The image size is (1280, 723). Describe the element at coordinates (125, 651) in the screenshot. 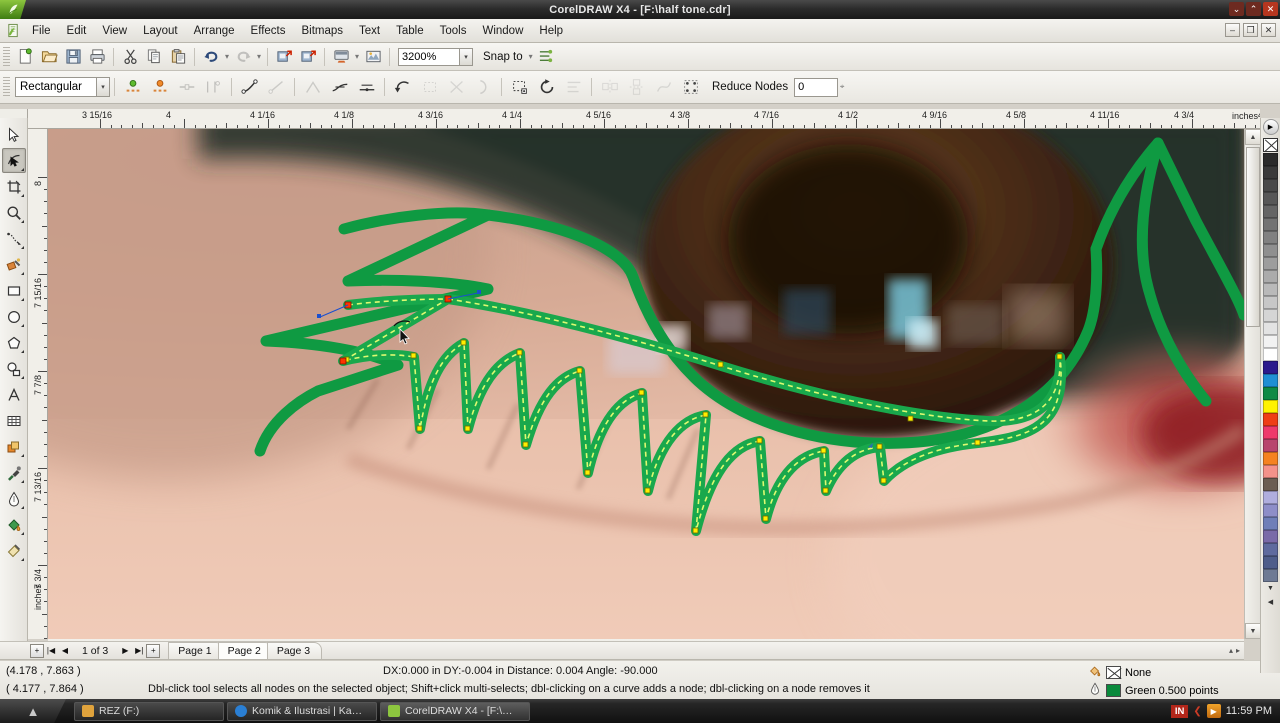

I see `next-page-button: ▶` at that location.